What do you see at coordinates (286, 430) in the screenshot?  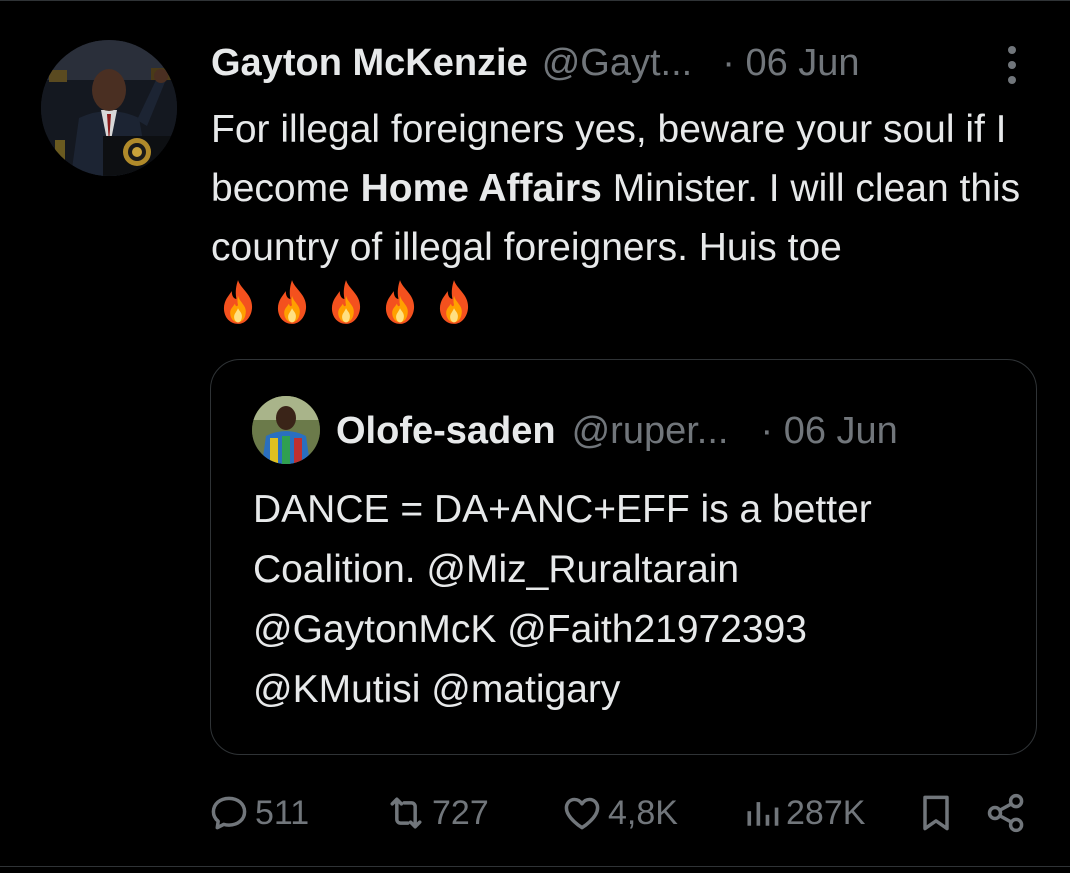 I see `quoted-author-avatar` at bounding box center [286, 430].